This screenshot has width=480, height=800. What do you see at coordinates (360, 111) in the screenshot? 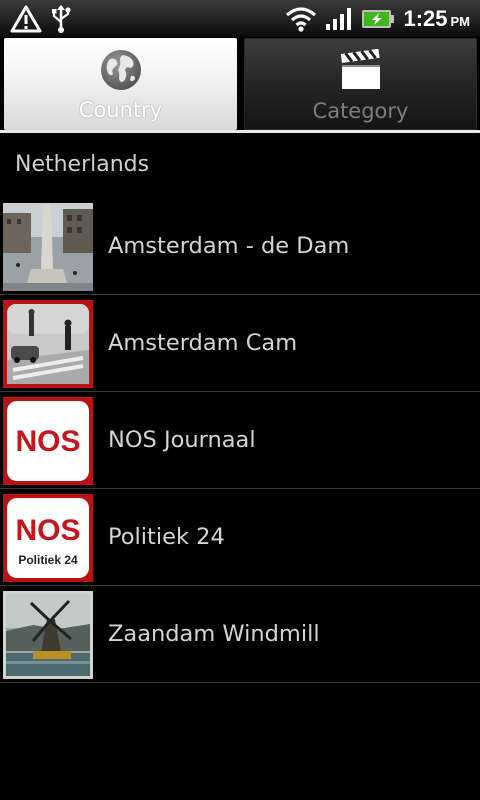
I see `tab-category-label: Category` at bounding box center [360, 111].